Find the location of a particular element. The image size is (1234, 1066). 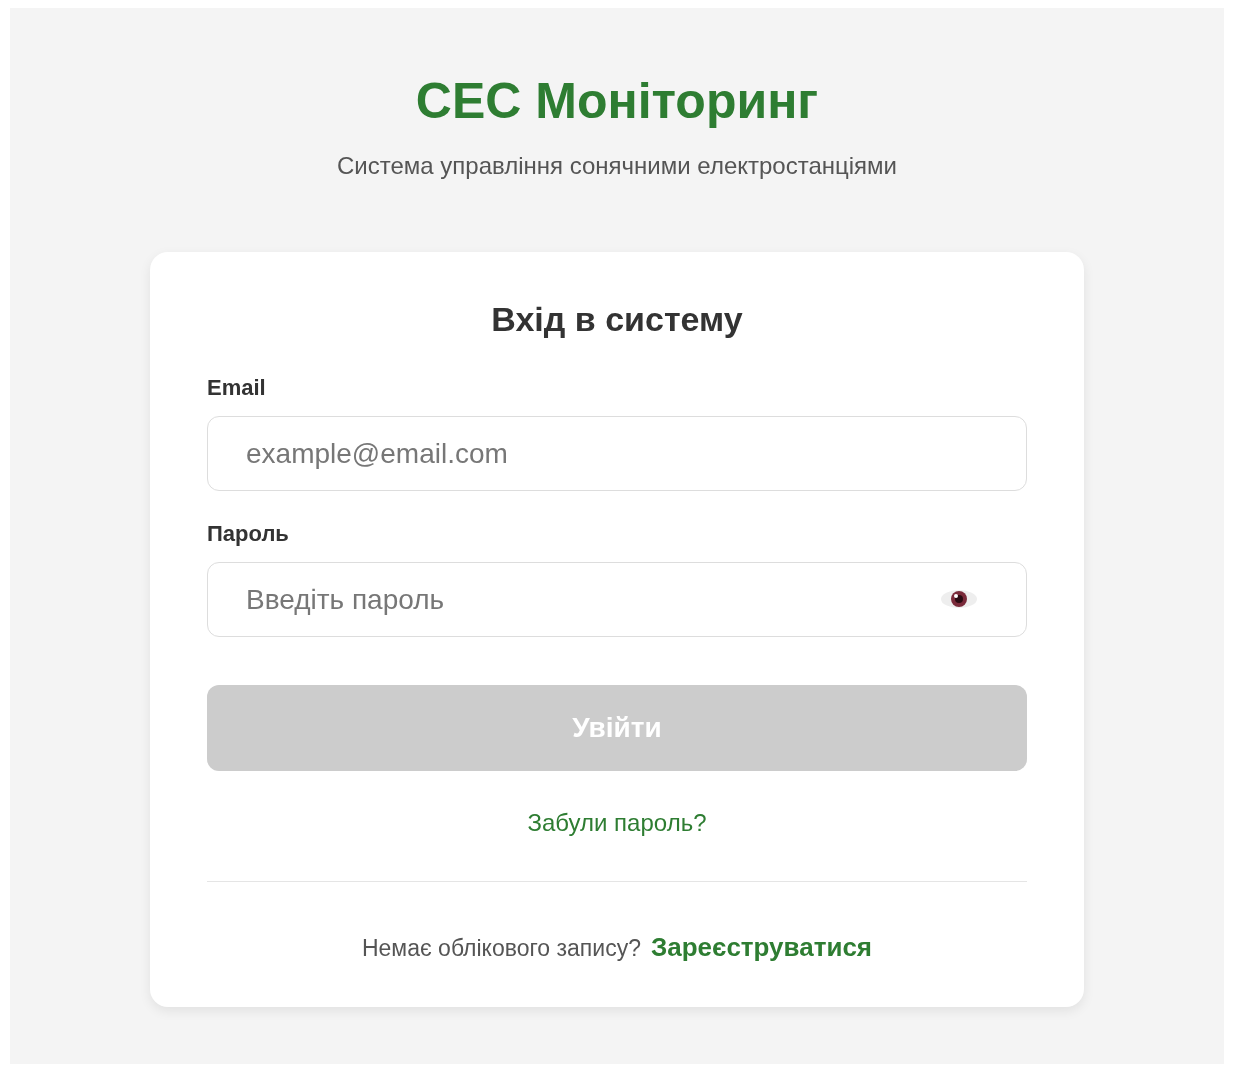

register-link: Зареєструватися is located at coordinates (761, 947).